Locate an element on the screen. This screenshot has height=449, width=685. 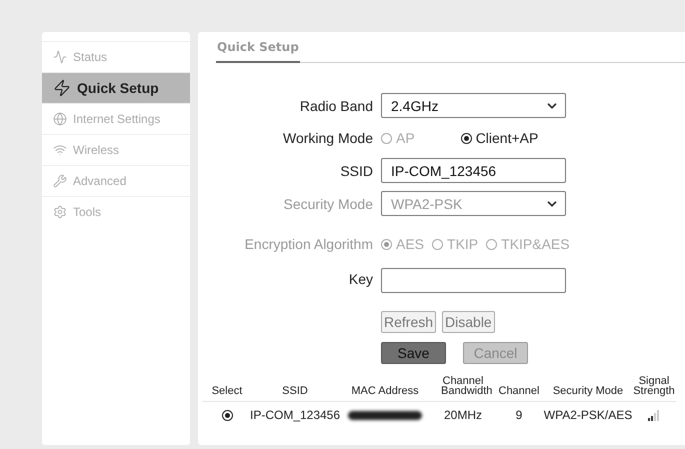
select-field: 2.4GHz is located at coordinates (473, 105).